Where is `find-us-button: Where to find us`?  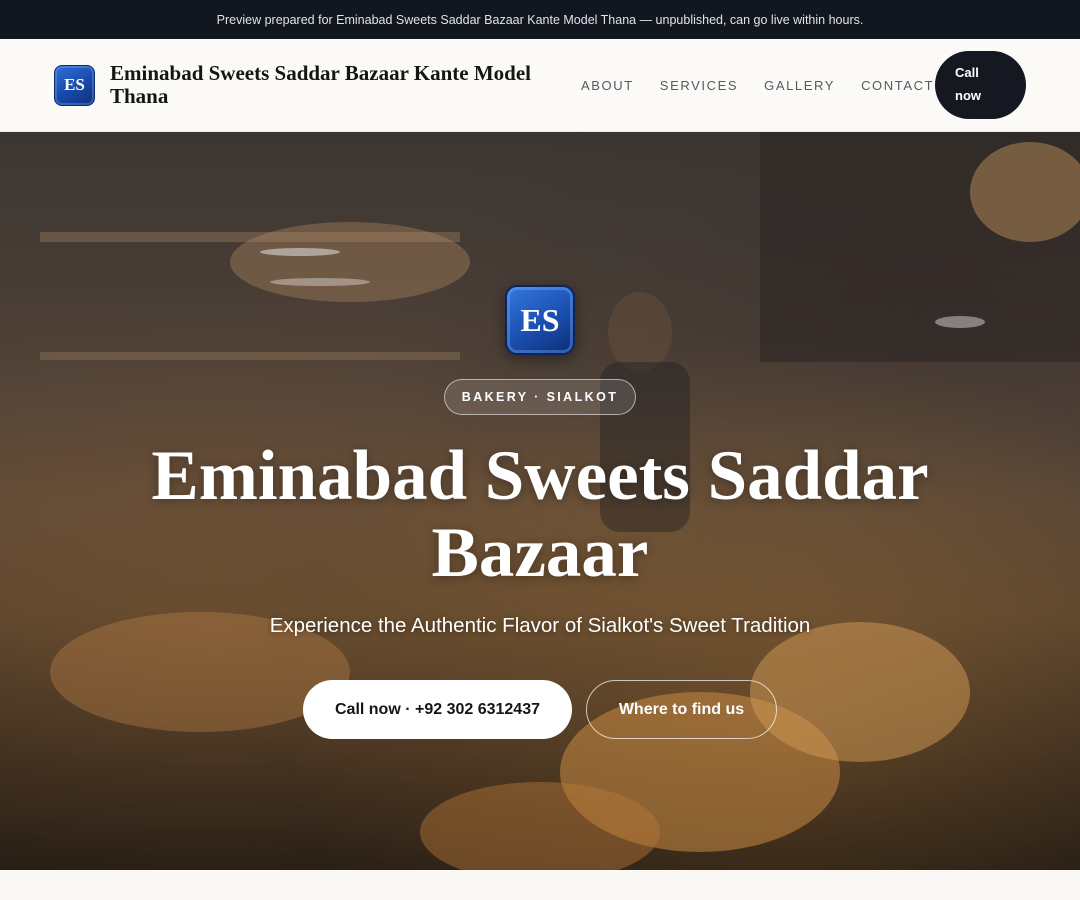
find-us-button: Where to find us is located at coordinates (681, 709).